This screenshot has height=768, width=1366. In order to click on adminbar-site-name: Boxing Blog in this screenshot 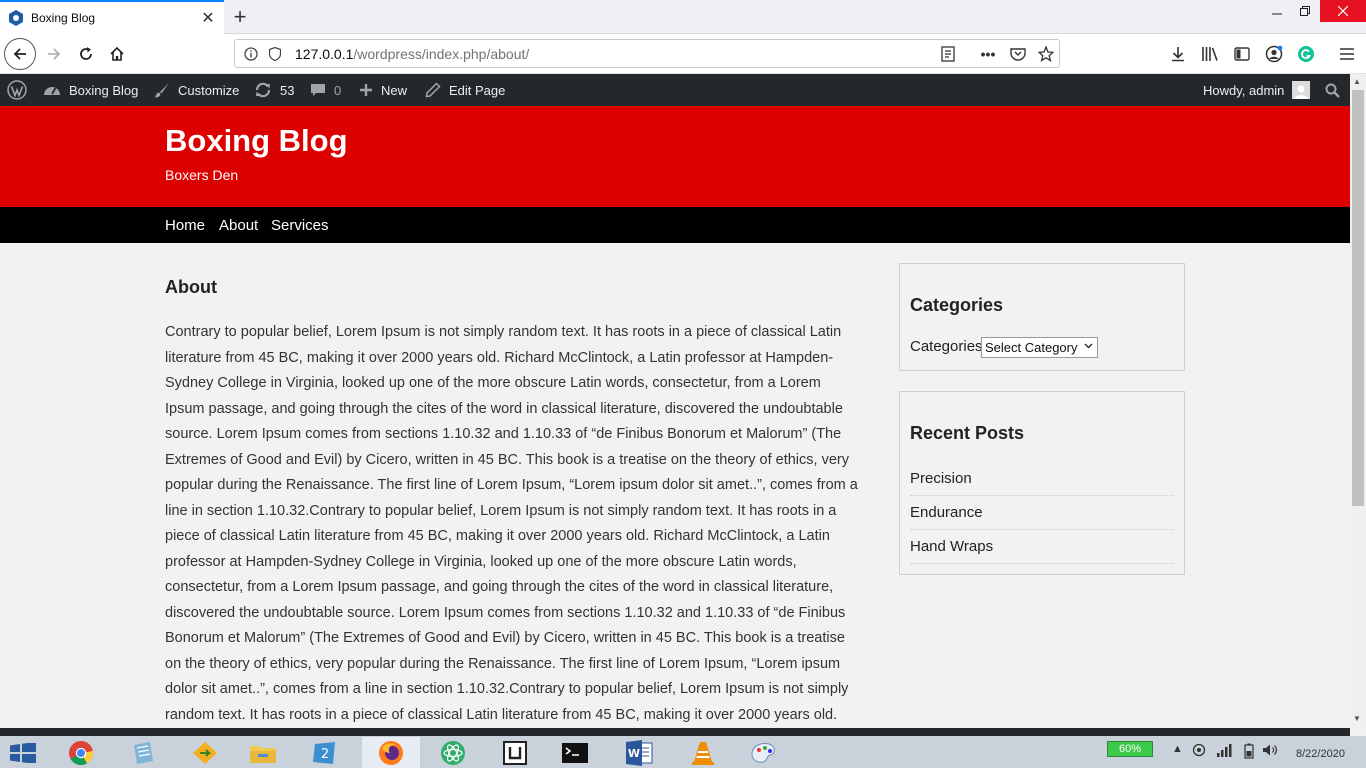, I will do `click(90, 90)`.